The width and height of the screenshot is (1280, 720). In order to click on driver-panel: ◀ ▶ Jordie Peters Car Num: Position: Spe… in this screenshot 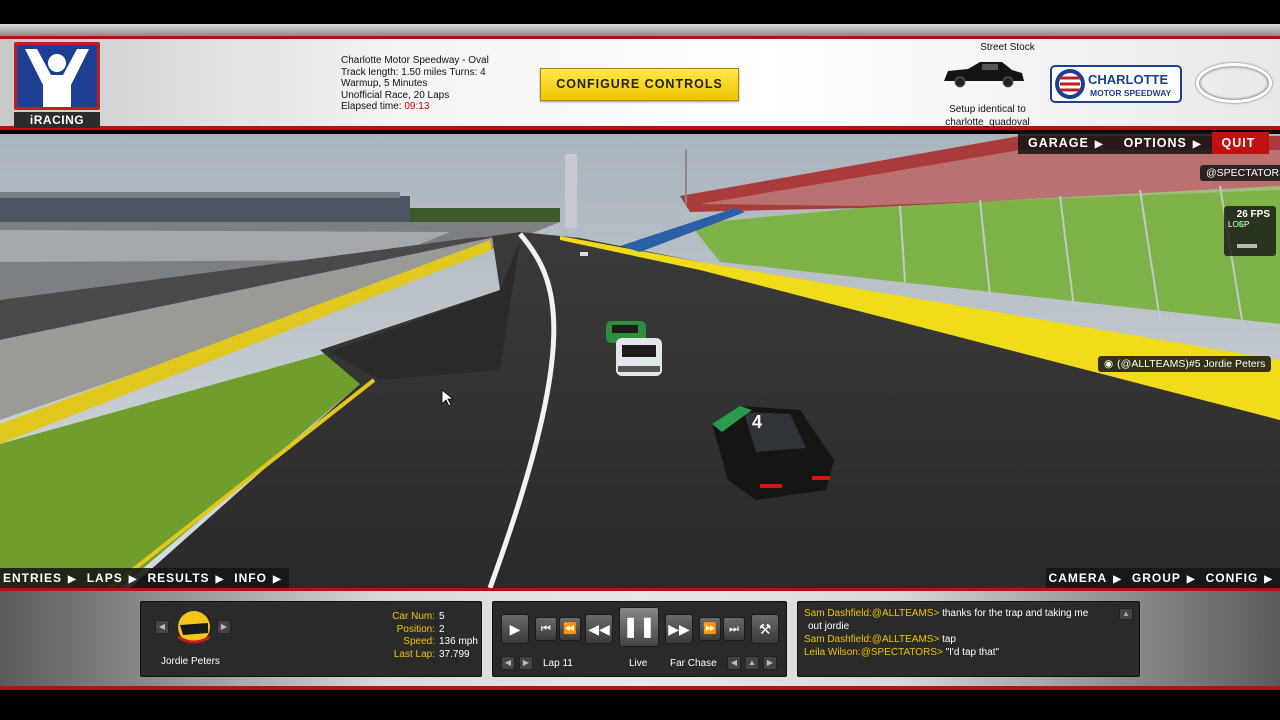, I will do `click(311, 639)`.